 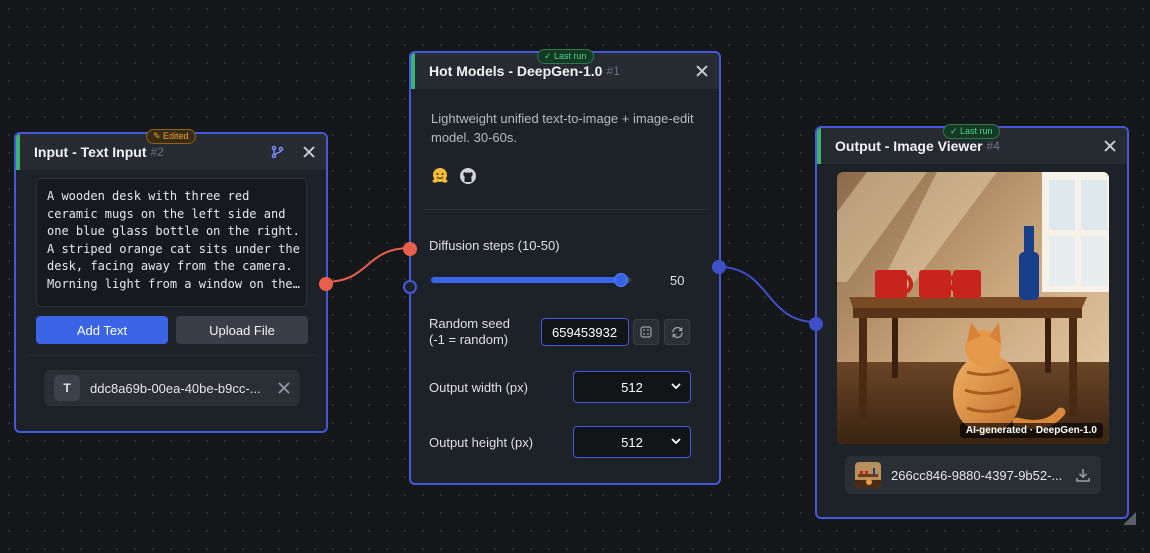 I want to click on upload-file-button: Upload File, so click(x=242, y=330).